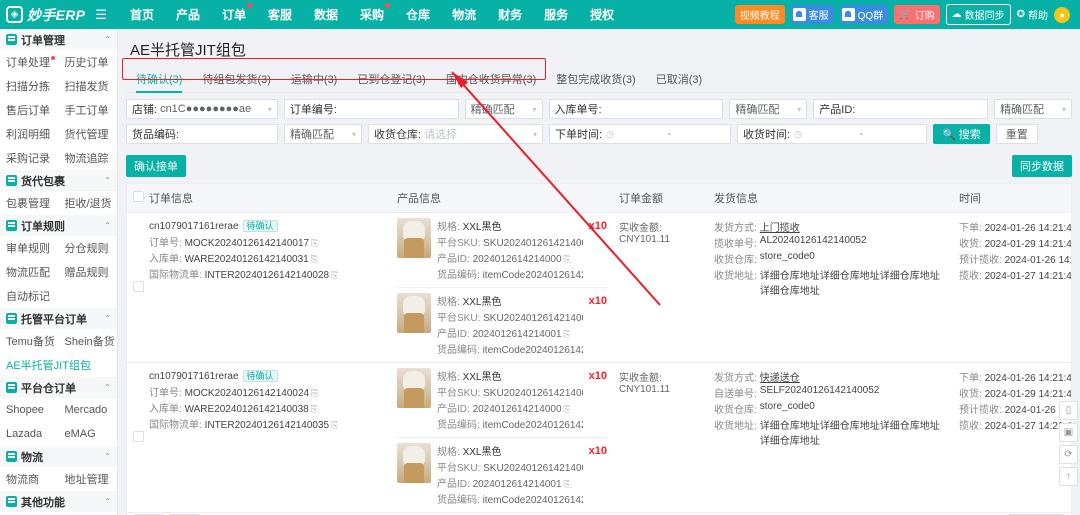 Image resolution: width=1080 pixels, height=515 pixels. Describe the element at coordinates (1068, 432) in the screenshot. I see `image-icon: ▣` at that location.